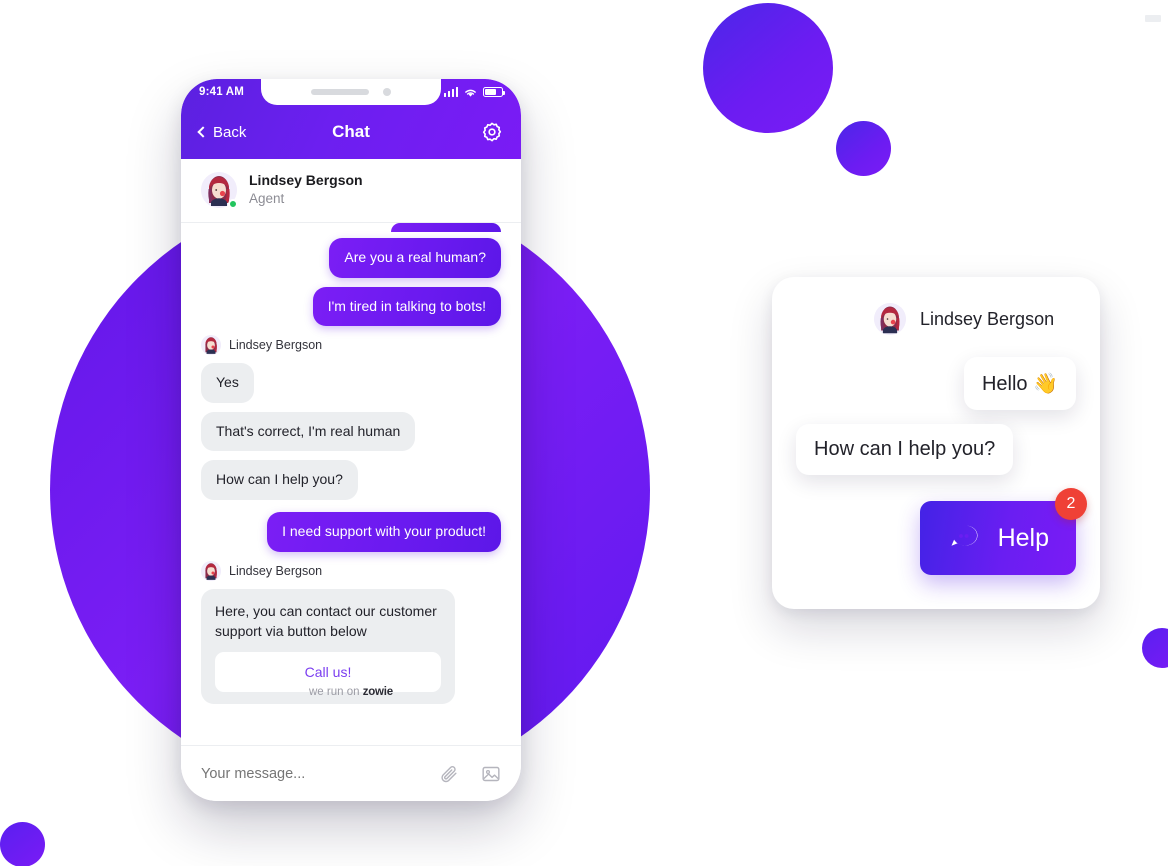  I want to click on decorative-circle-bottom-left, so click(22, 844).